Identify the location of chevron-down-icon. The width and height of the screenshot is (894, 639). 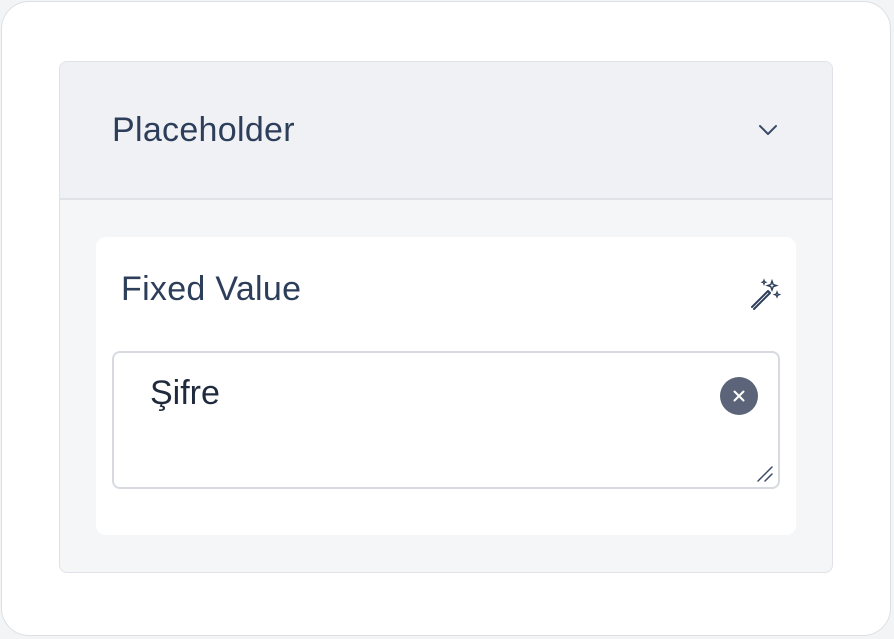
(768, 130).